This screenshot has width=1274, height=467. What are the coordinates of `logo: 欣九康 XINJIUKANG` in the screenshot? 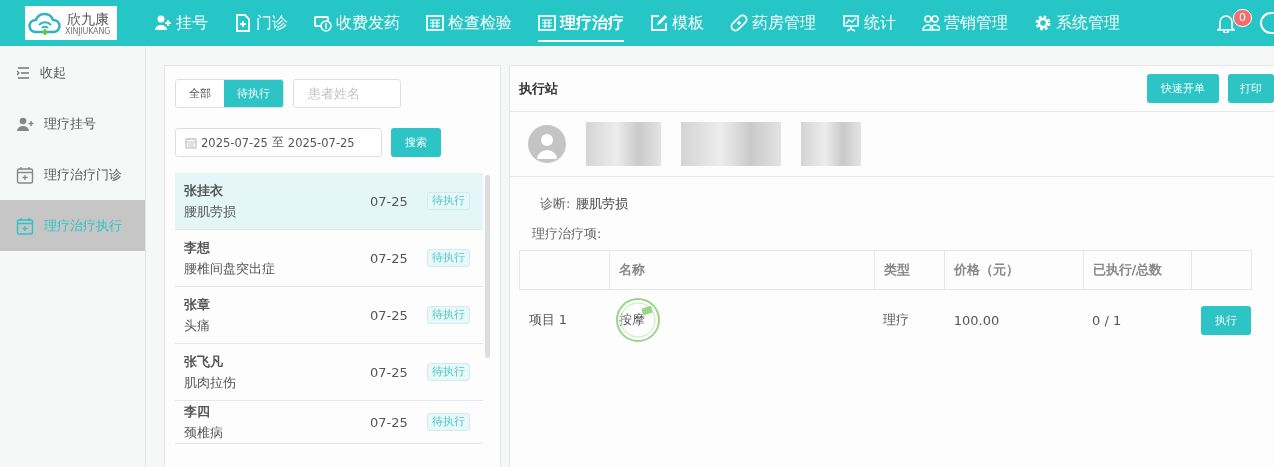 It's located at (71, 23).